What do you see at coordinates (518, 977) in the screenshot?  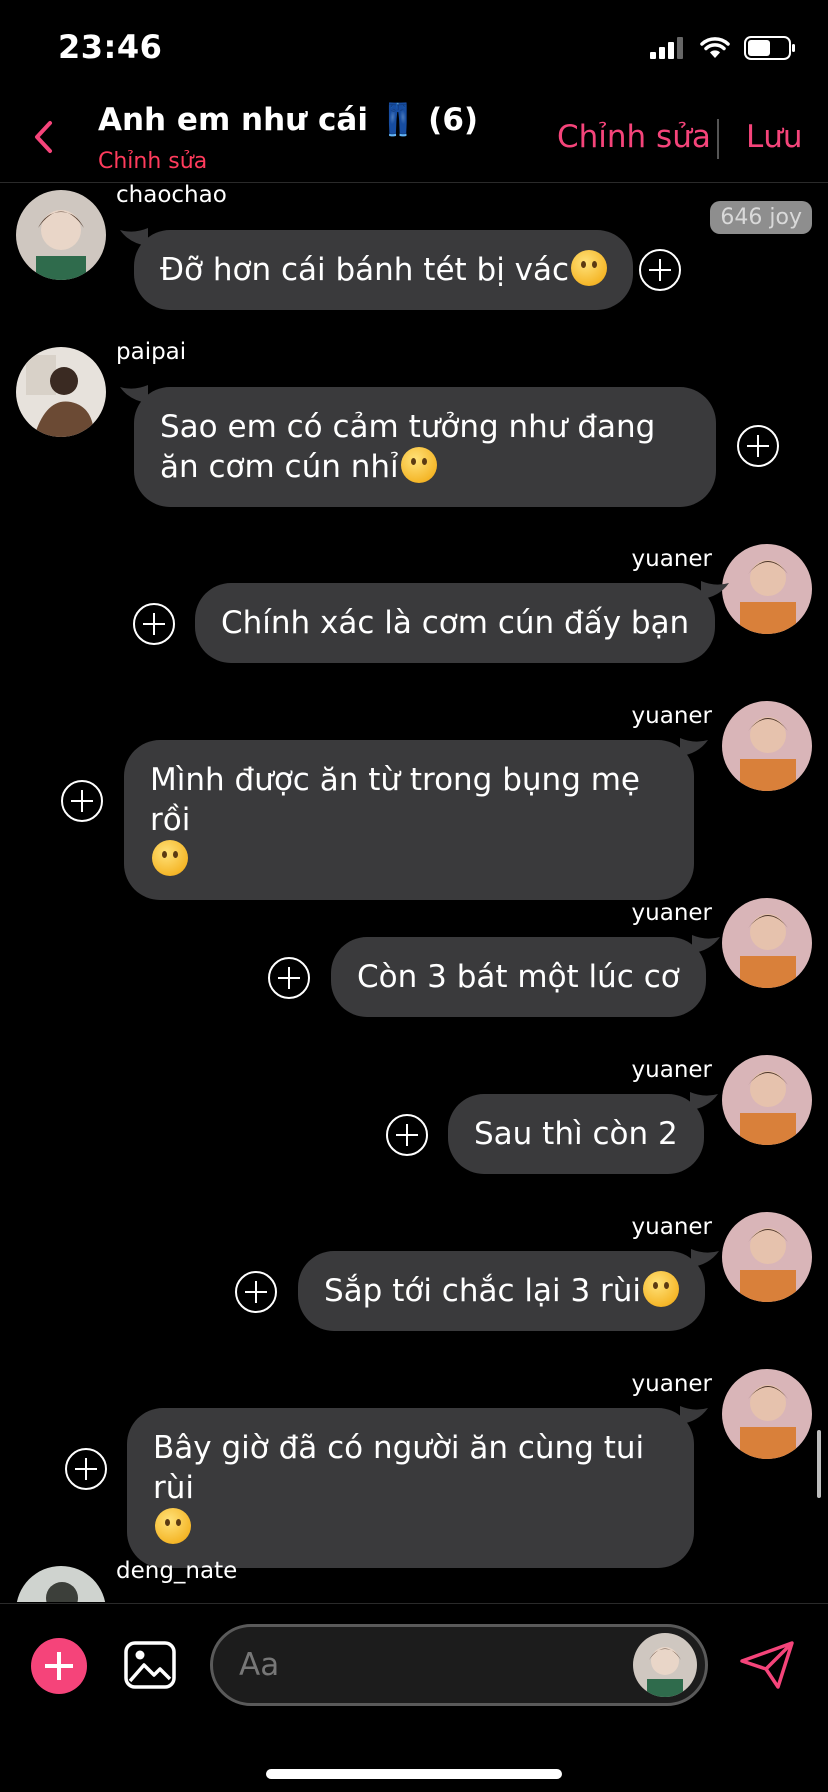 I see `message-text: Còn 3 bát một lúc cơ` at bounding box center [518, 977].